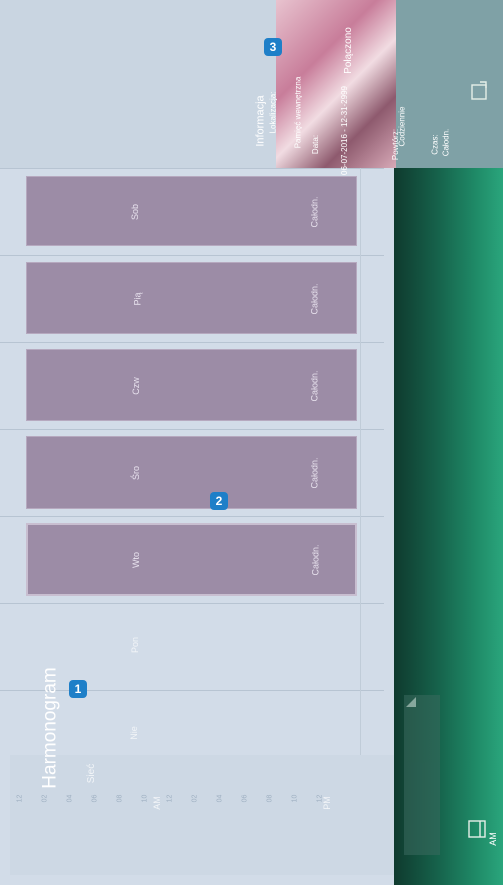  What do you see at coordinates (136, 560) in the screenshot?
I see `day-label: Wto` at bounding box center [136, 560].